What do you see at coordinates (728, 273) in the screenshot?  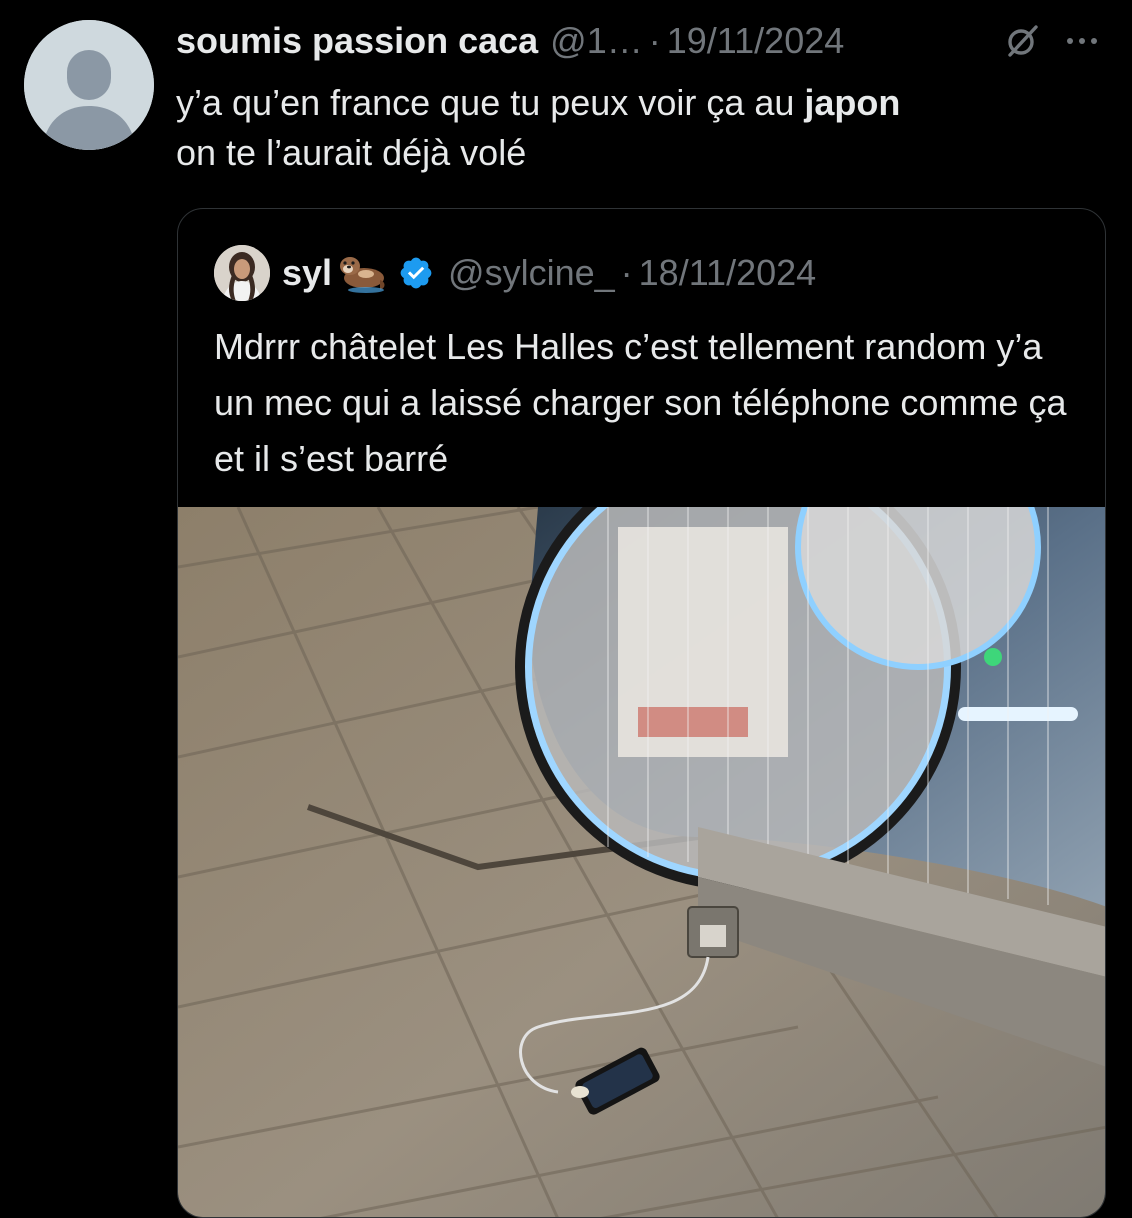 I see `quoted-tweet-date: 18/11/2024` at bounding box center [728, 273].